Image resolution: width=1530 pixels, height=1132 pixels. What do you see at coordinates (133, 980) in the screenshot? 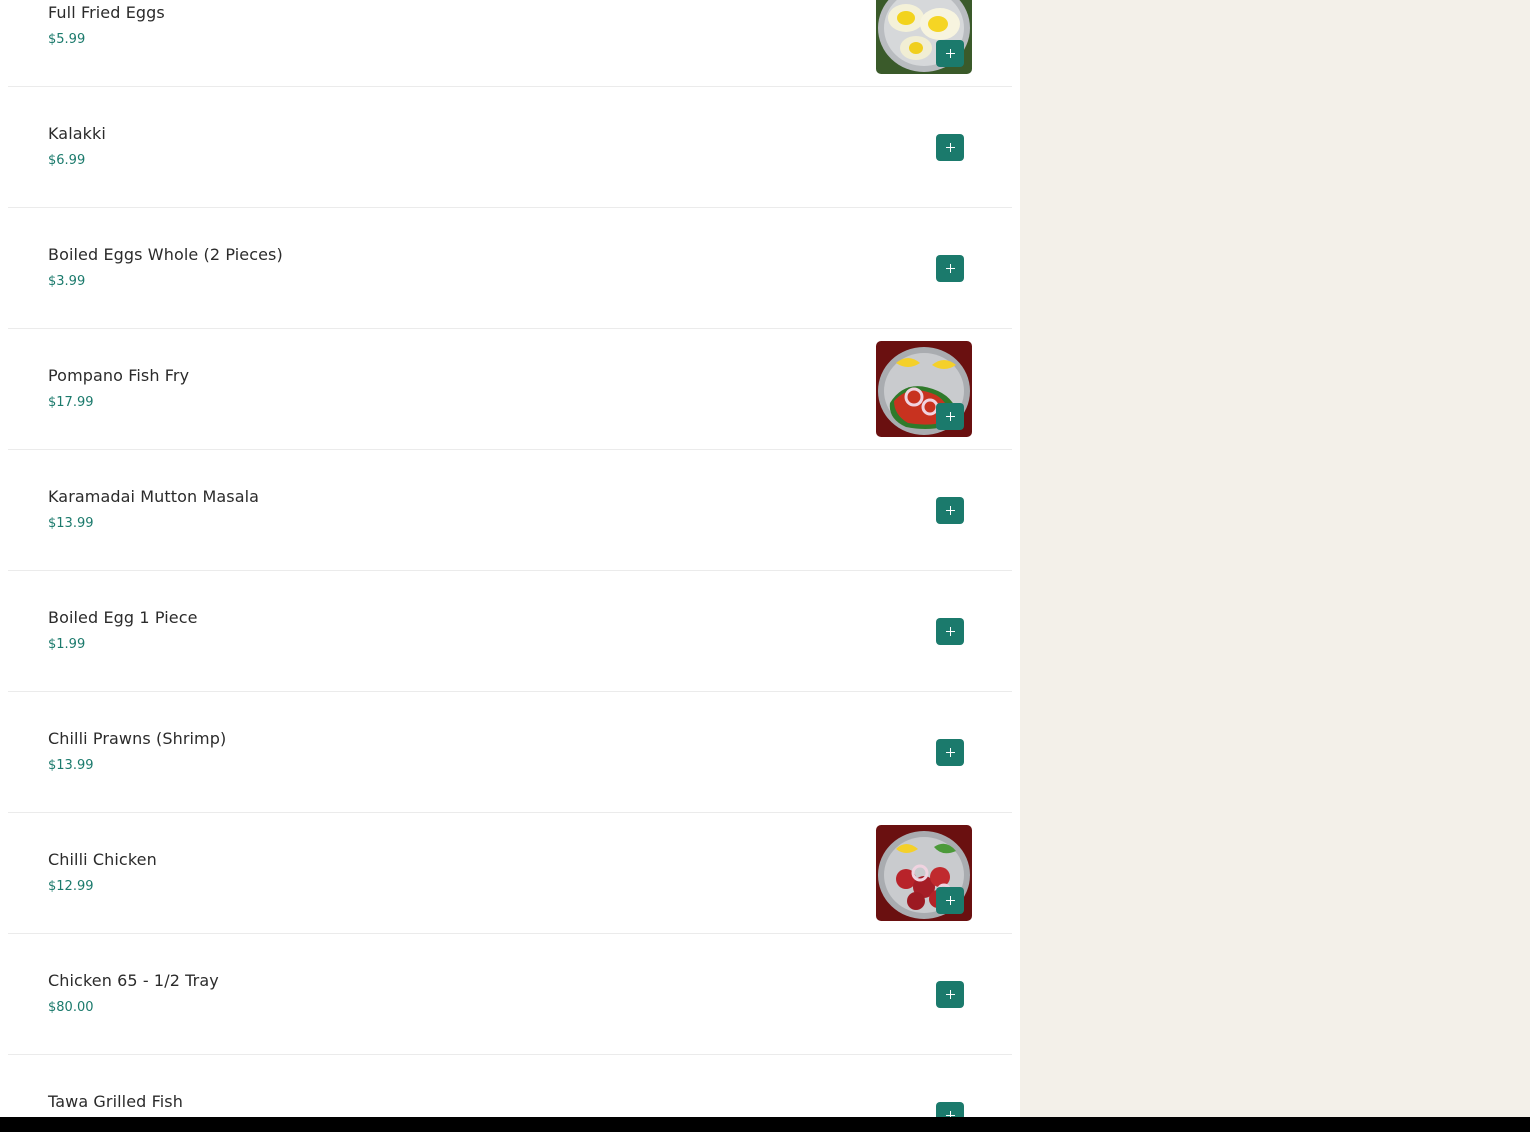
I see `item-name: Chicken 65 - 1/2 Tray` at bounding box center [133, 980].